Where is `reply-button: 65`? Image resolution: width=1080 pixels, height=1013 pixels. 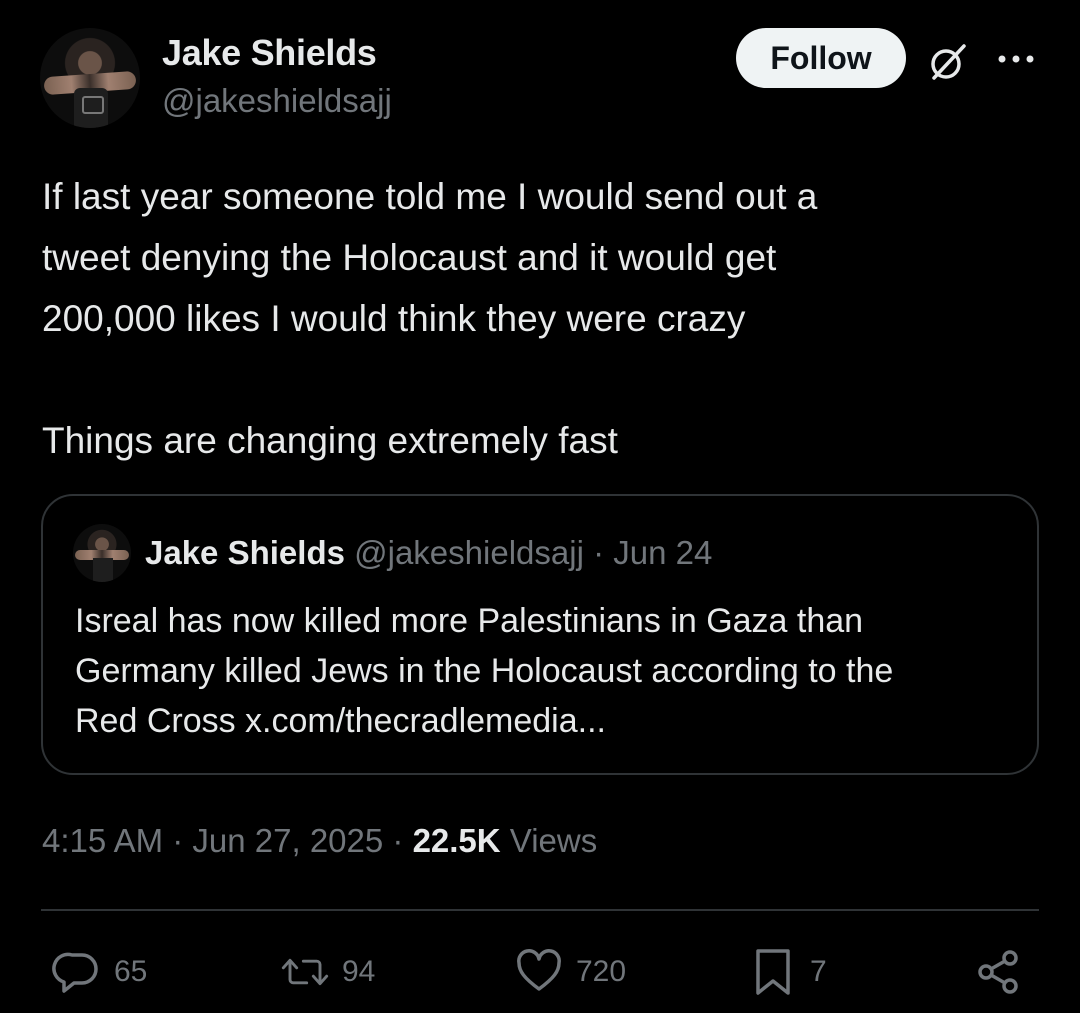 reply-button: 65 is located at coordinates (99, 972).